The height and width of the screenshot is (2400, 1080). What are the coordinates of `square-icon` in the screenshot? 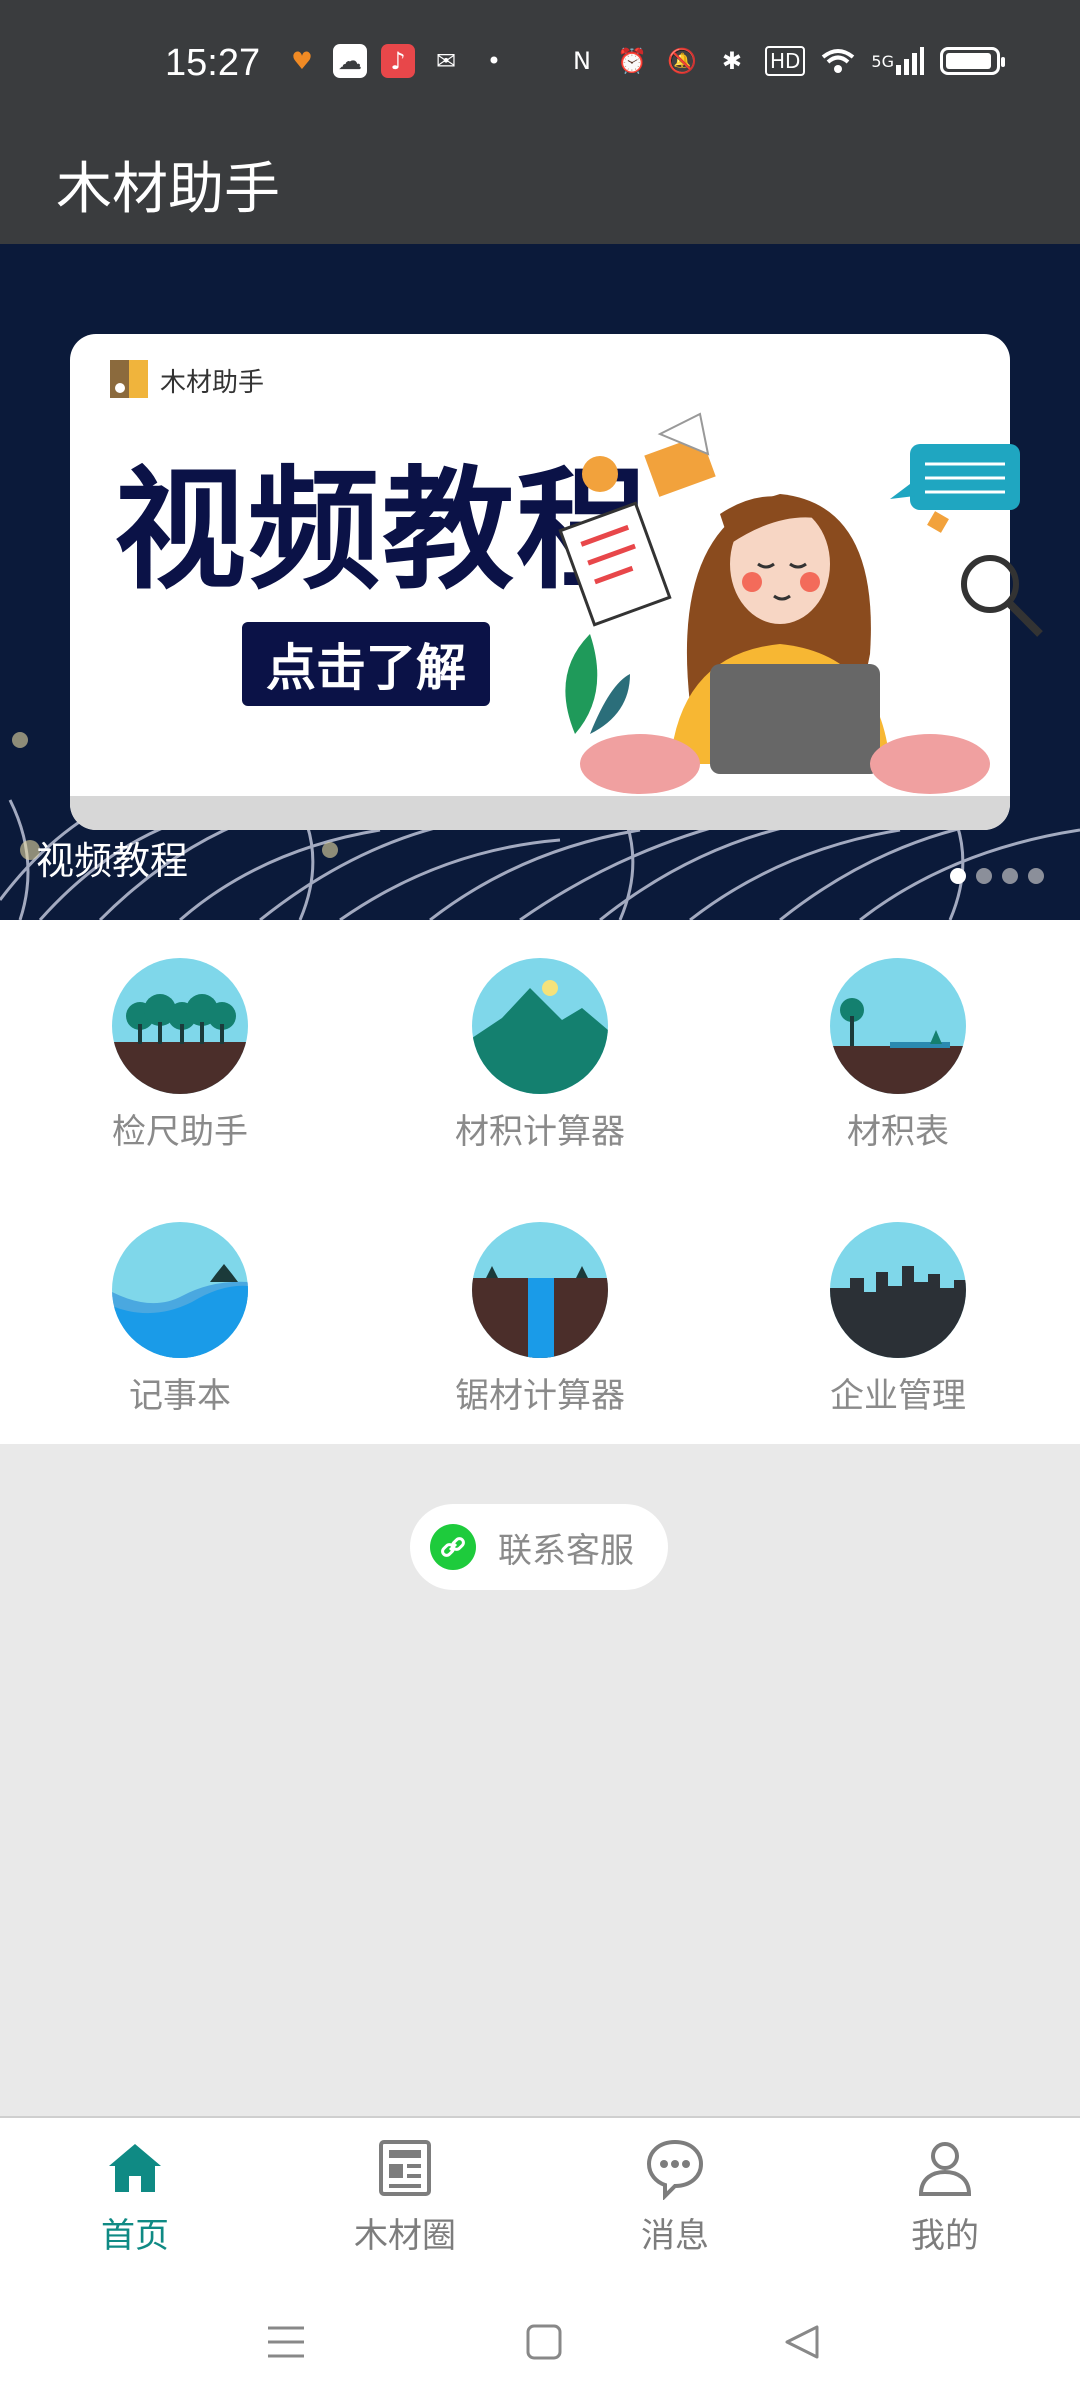 It's located at (544, 2342).